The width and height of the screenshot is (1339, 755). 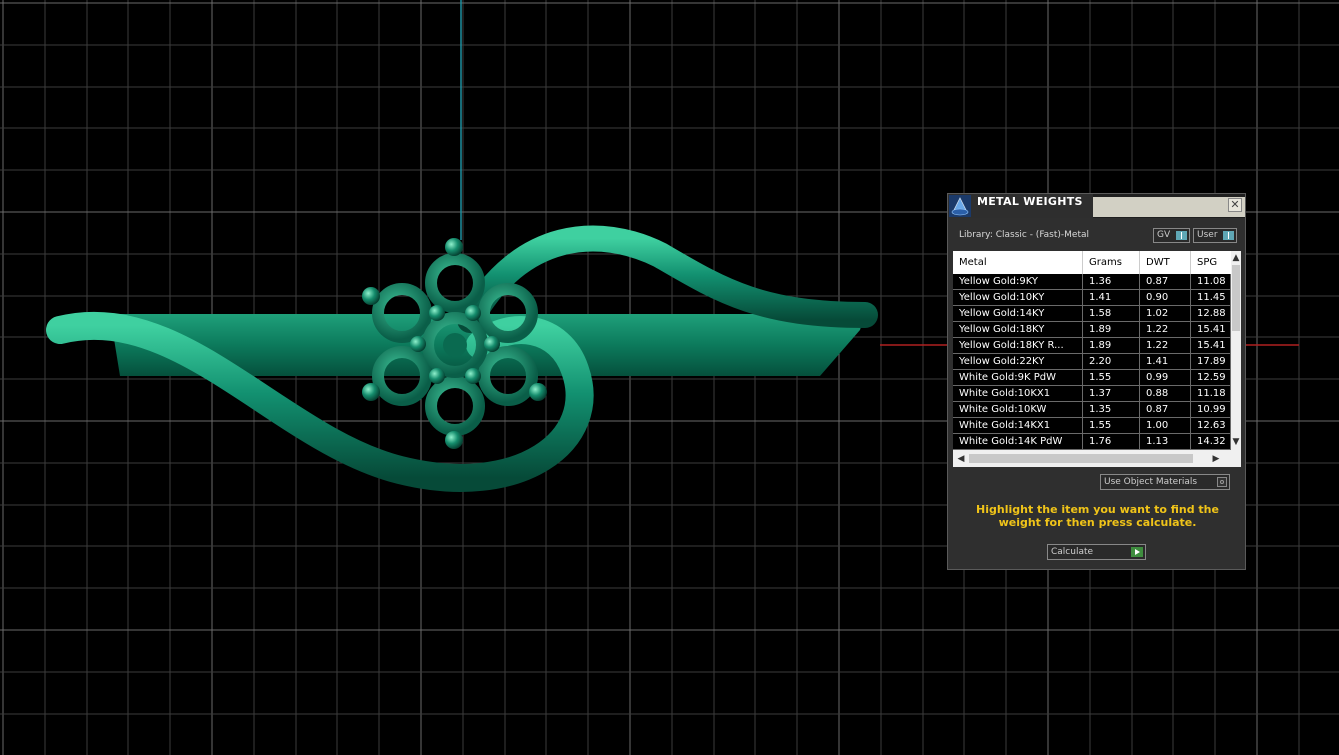 I want to click on cell-spg: 12.88, so click(x=1211, y=313).